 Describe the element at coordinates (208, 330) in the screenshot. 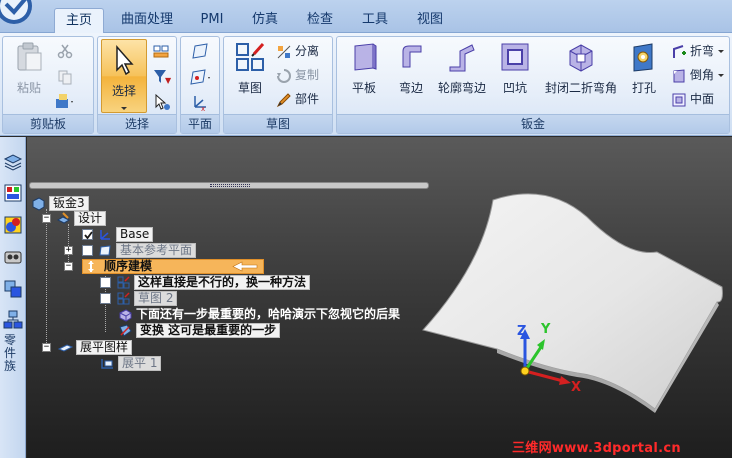

I see `tree-item-transform-label: 变换 这可是最重要的一步` at that location.